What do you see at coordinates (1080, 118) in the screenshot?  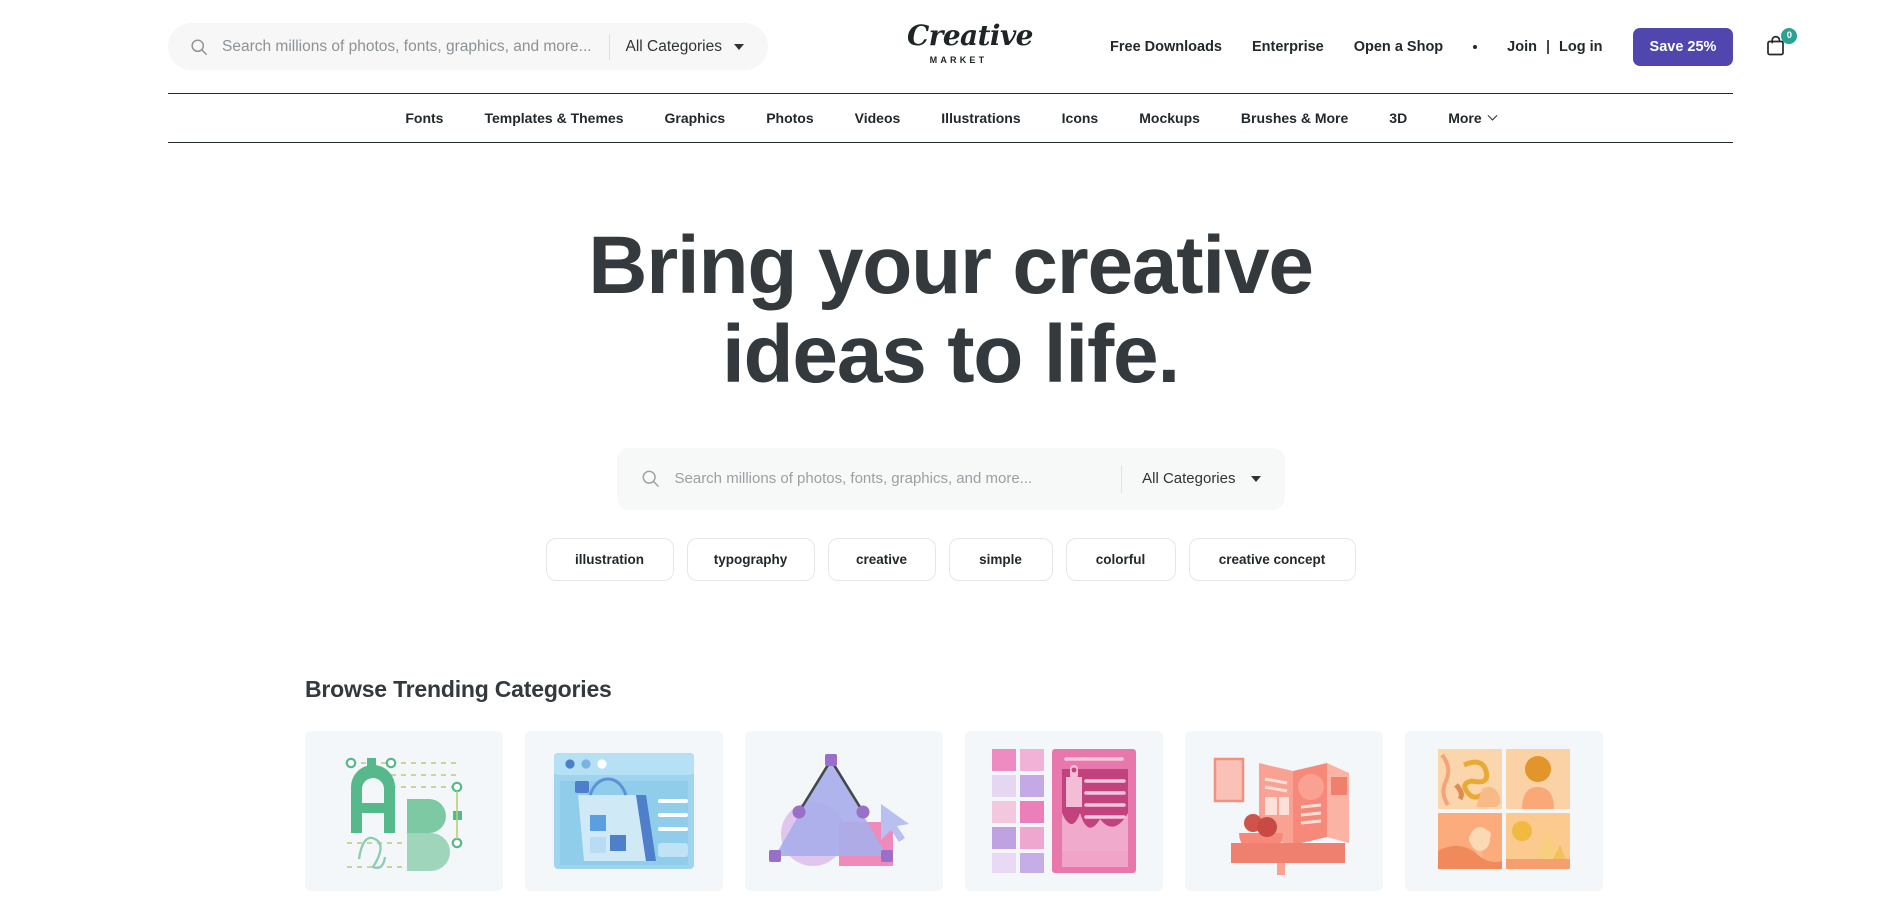 I see `nav-item-icons: Icons` at bounding box center [1080, 118].